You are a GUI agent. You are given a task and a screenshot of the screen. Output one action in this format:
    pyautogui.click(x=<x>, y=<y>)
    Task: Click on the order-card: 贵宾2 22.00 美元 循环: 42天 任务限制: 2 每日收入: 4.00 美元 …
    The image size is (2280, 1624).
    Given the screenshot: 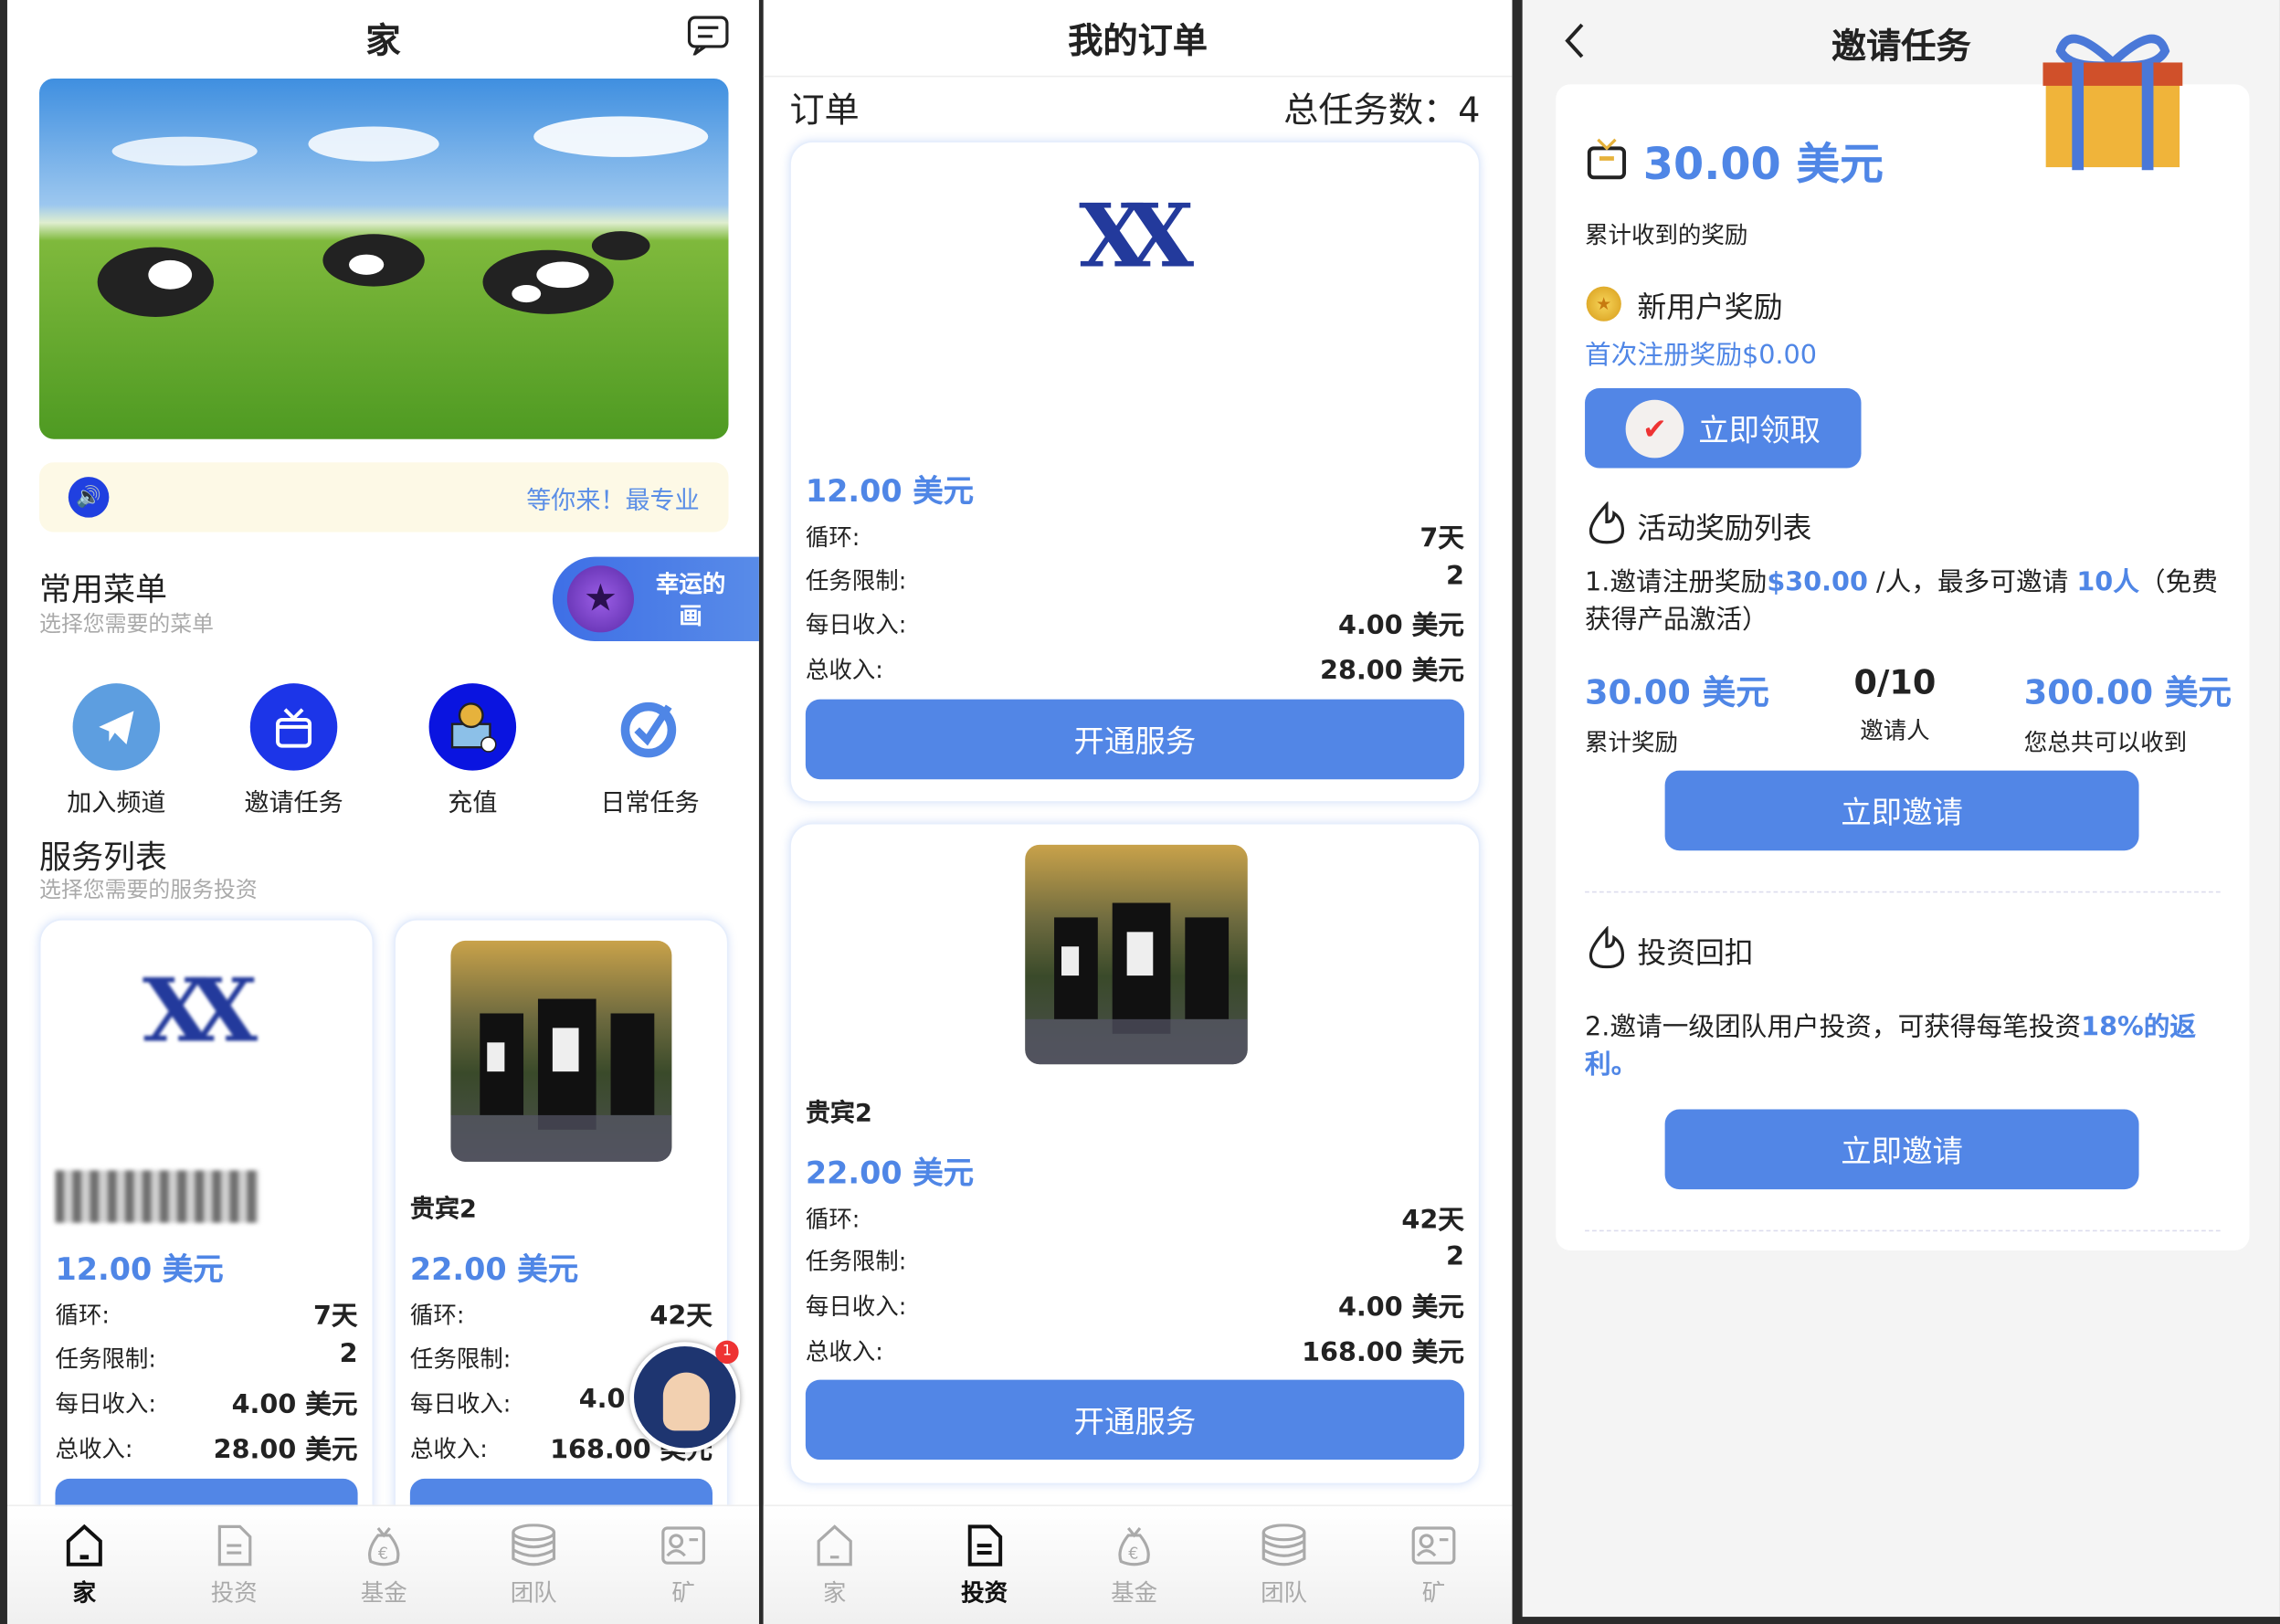 What is the action you would take?
    pyautogui.click(x=1135, y=1153)
    